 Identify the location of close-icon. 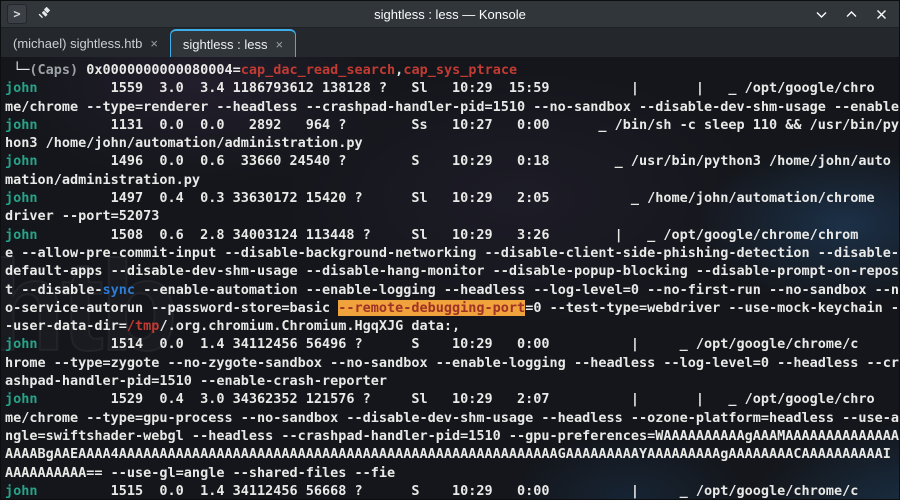
(881, 14).